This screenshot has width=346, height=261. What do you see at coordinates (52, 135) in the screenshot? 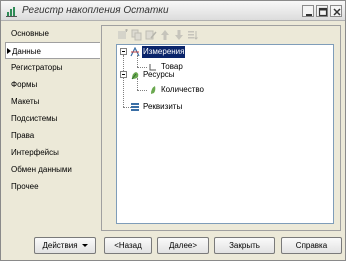
I see `nav-item-rights: Права` at bounding box center [52, 135].